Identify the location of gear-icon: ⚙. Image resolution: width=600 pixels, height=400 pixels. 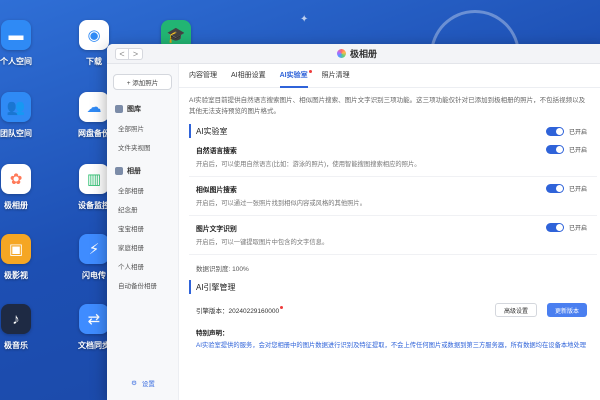
(134, 383).